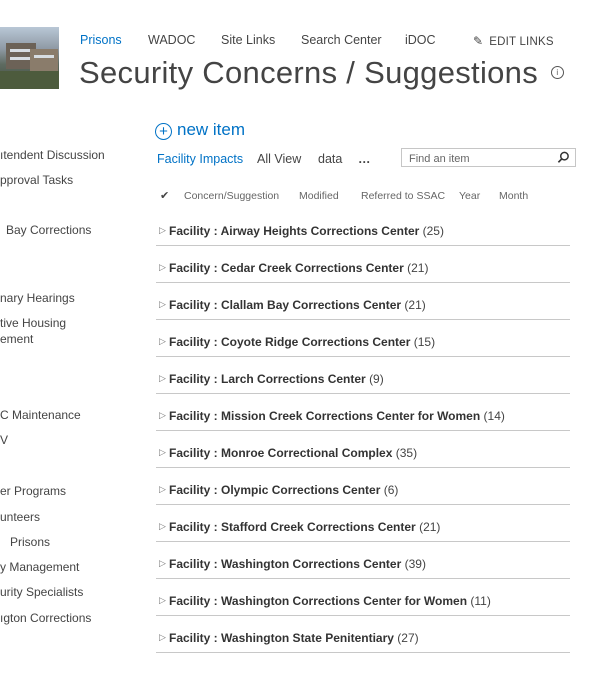 The image size is (614, 677). Describe the element at coordinates (408, 638) in the screenshot. I see `group-count: (27)` at that location.